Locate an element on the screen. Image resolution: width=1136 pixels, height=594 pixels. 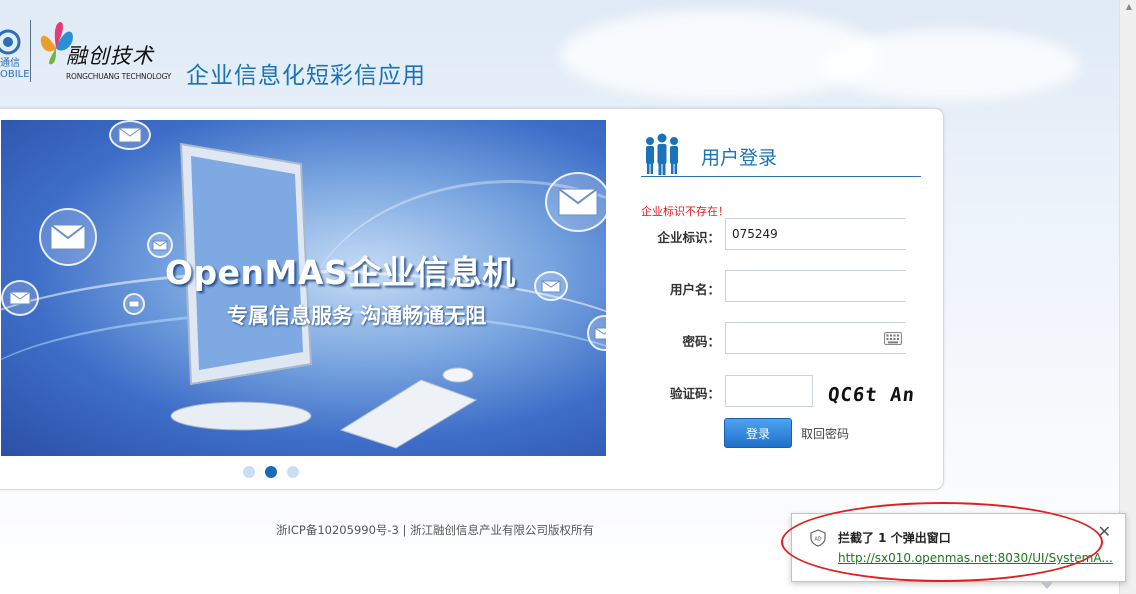
password-input is located at coordinates (815, 338).